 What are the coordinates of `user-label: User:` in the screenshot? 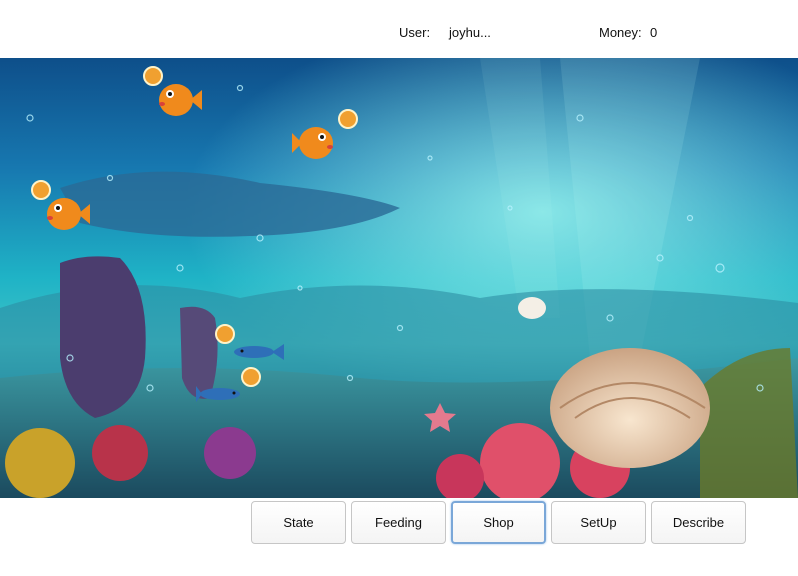 It's located at (415, 32).